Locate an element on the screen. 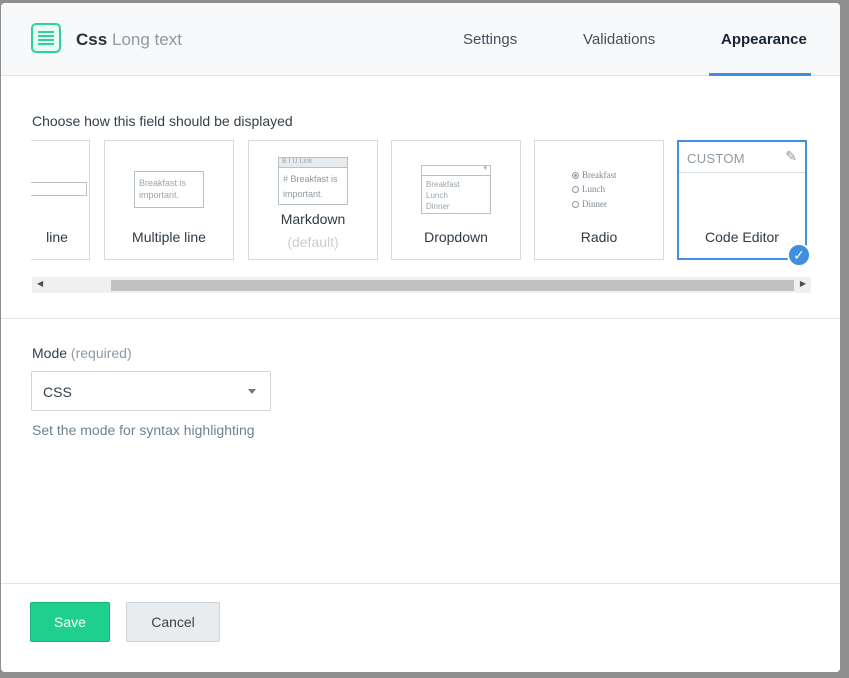 The height and width of the screenshot is (678, 849). scrollbar-thumb is located at coordinates (452, 285).